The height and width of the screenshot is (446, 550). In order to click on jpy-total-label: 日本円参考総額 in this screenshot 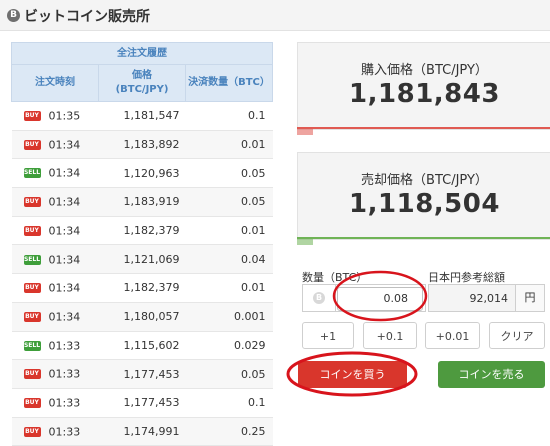, I will do `click(466, 277)`.